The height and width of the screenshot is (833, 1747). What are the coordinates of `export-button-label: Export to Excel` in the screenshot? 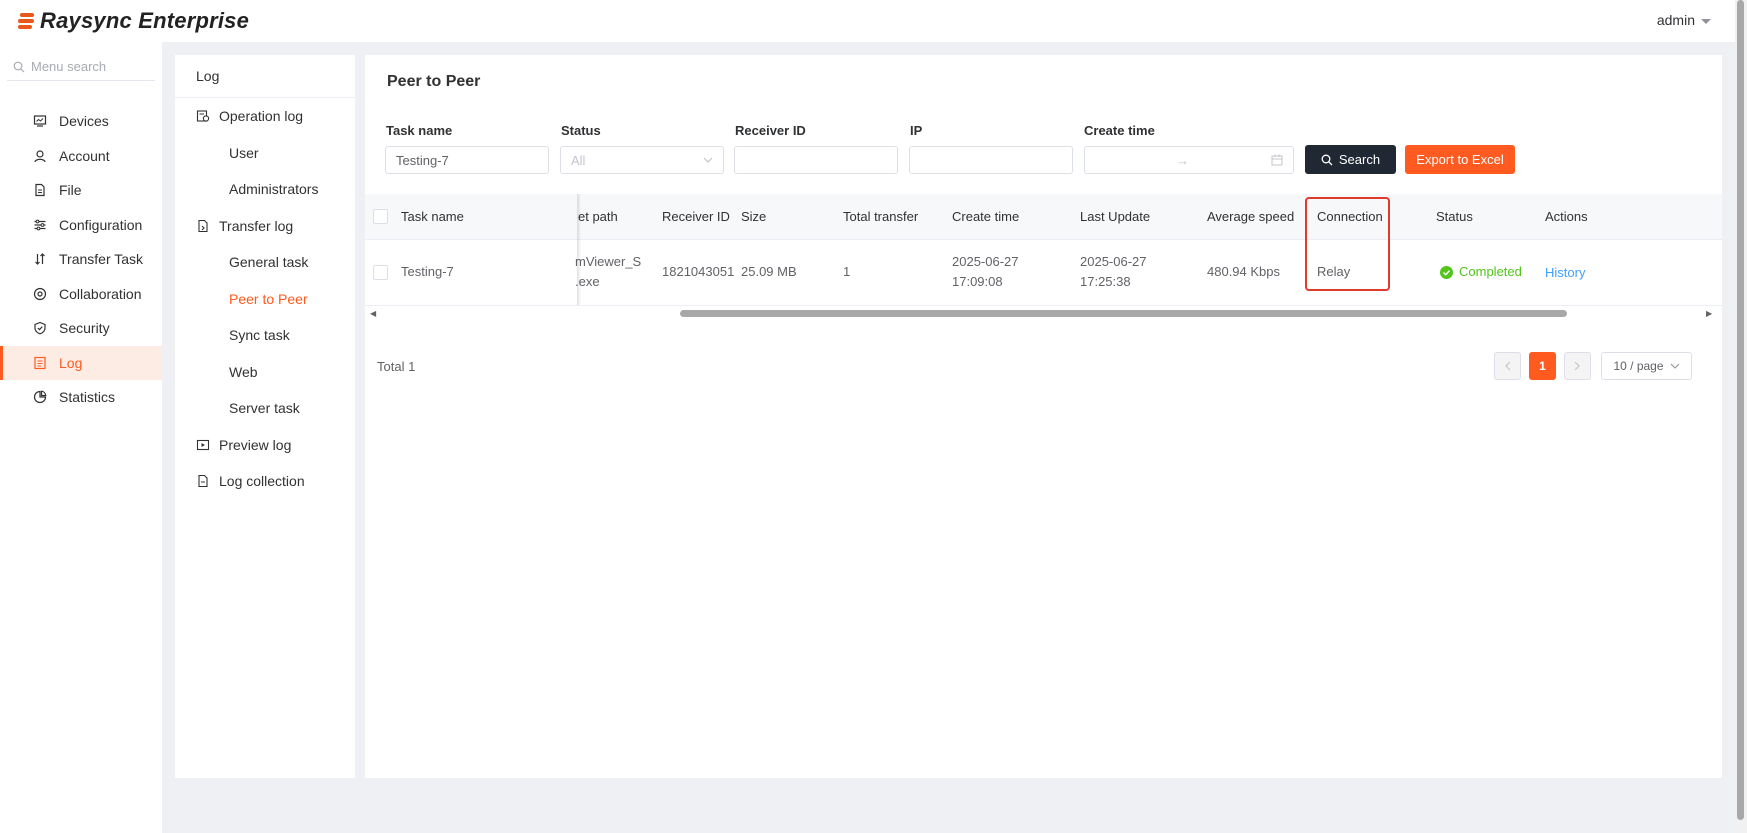 It's located at (1460, 159).